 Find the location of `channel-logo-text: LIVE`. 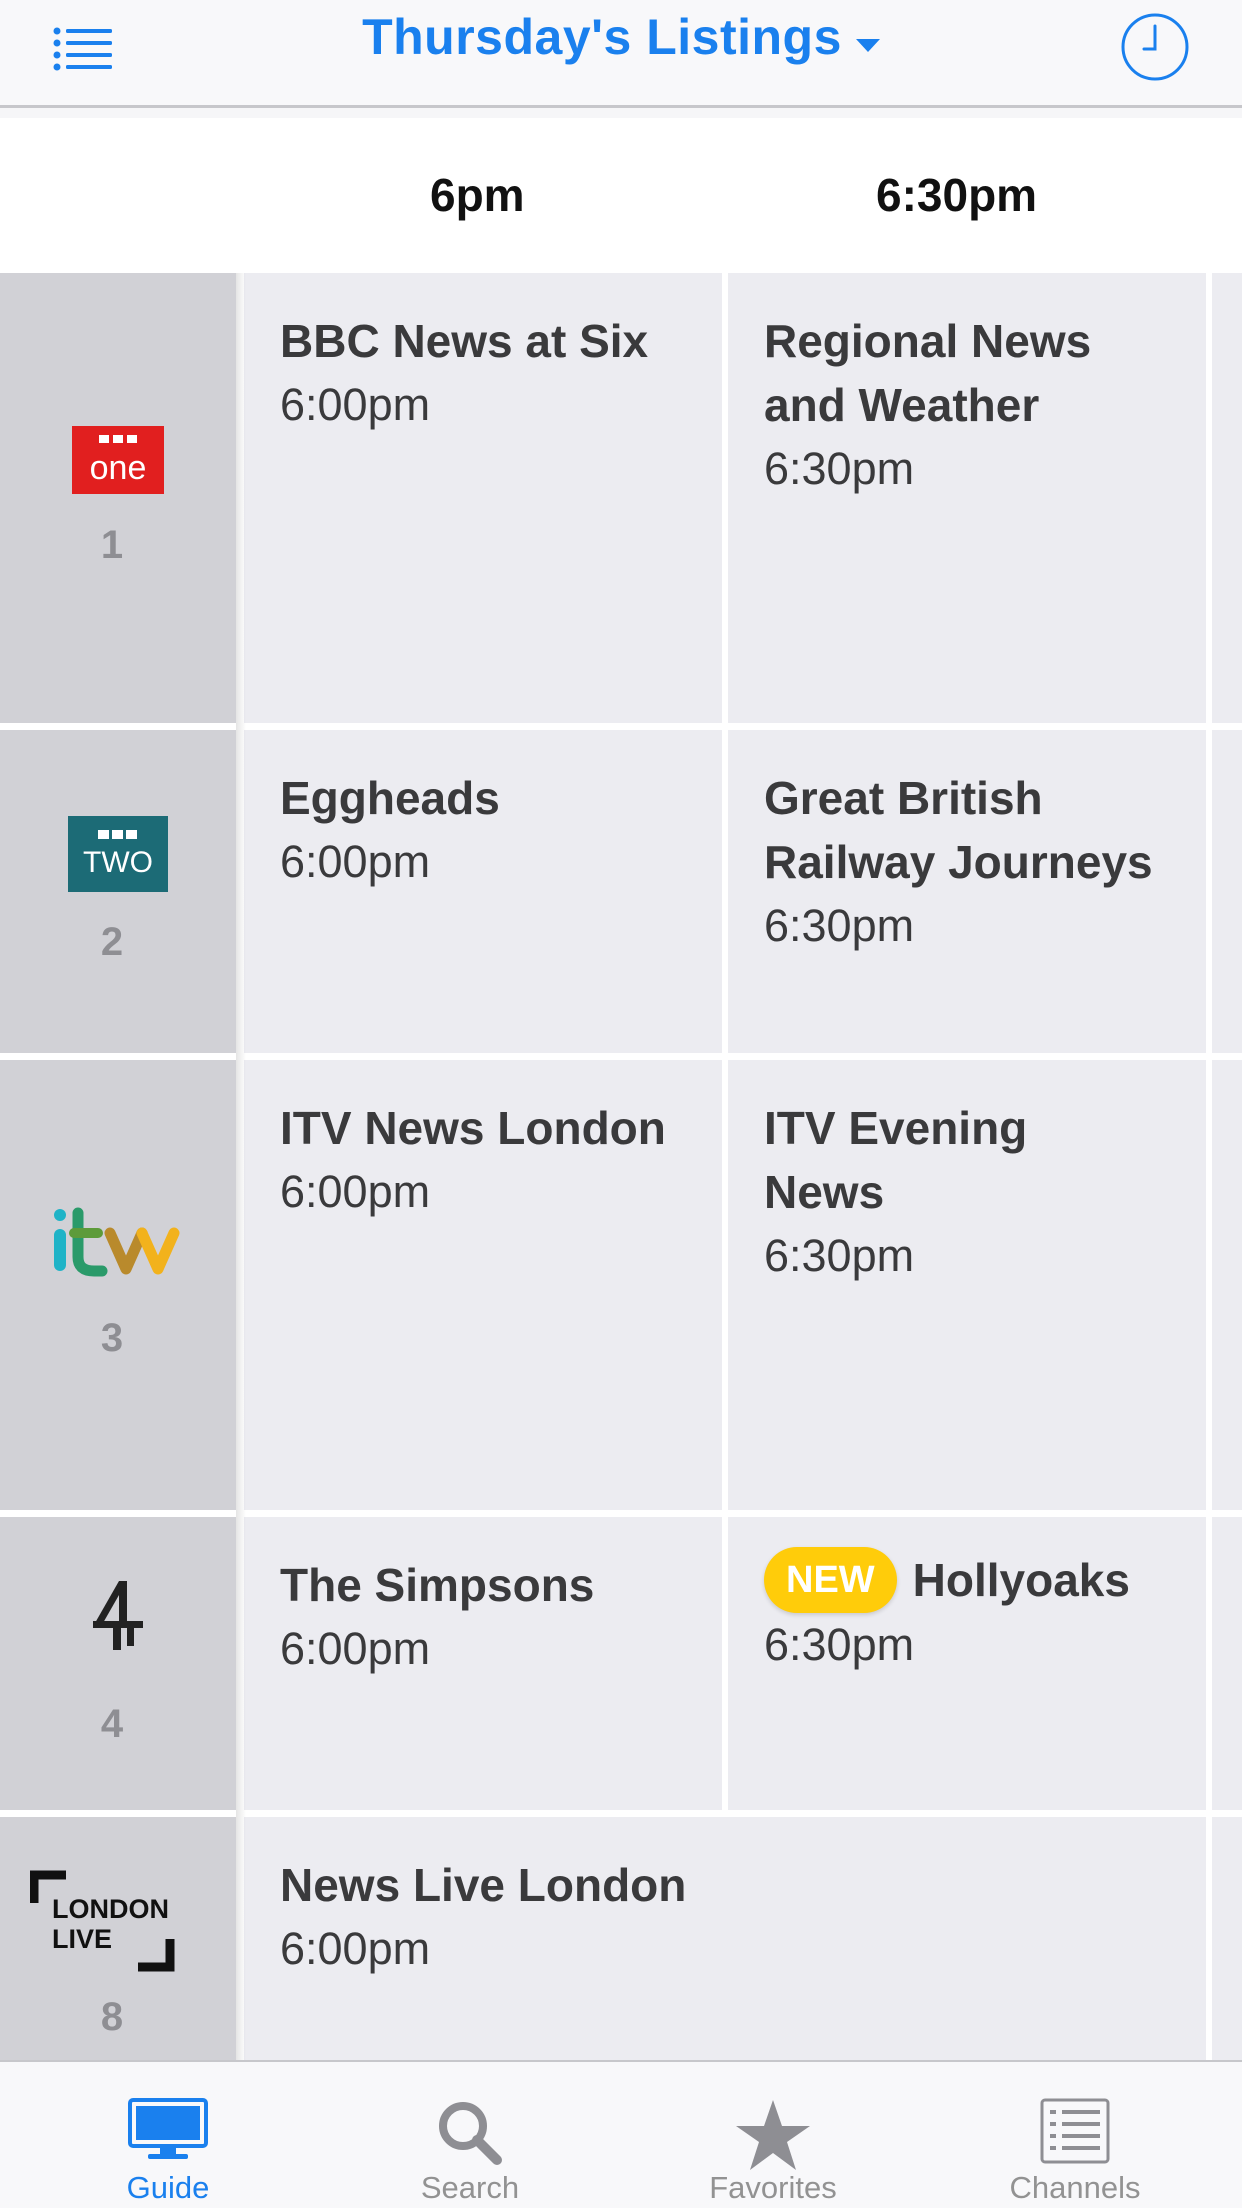

channel-logo-text: LIVE is located at coordinates (82, 1939).